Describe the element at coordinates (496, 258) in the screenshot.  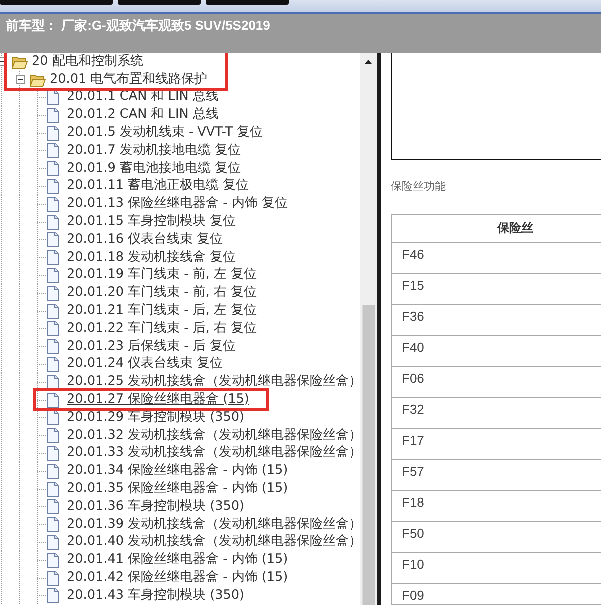
I see `table-cell: F46` at that location.